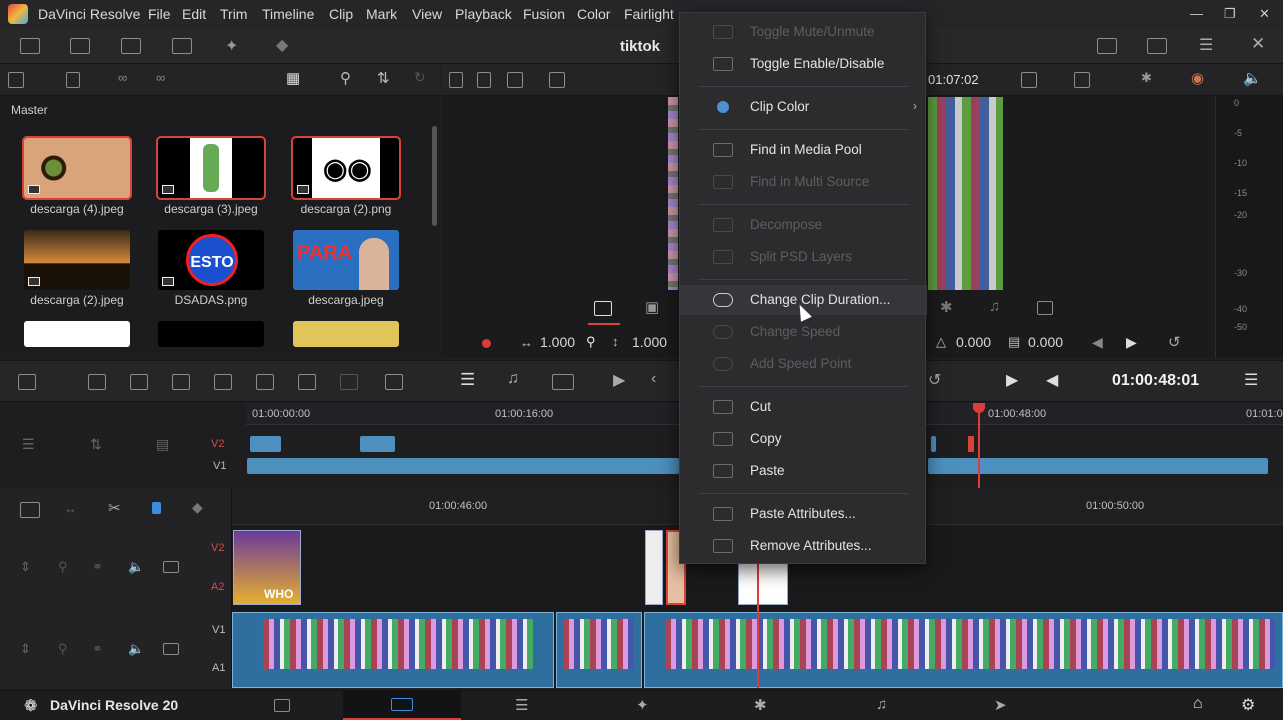 The height and width of the screenshot is (720, 1283). I want to click on menu-fairlight: Fairlight, so click(649, 14).